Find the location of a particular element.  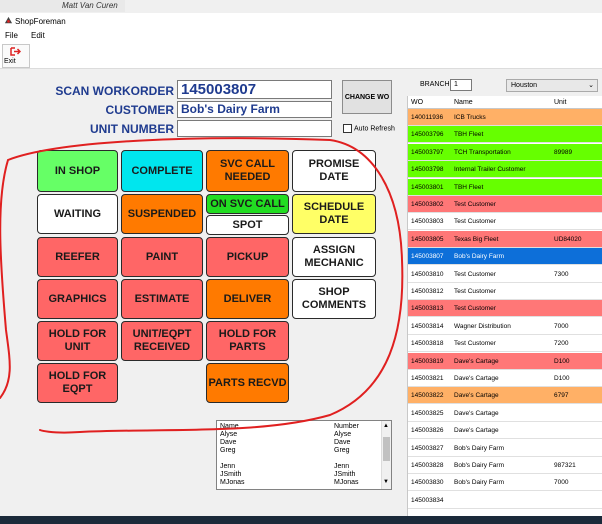

table-row: 145003802 Test Customer is located at coordinates (505, 204).